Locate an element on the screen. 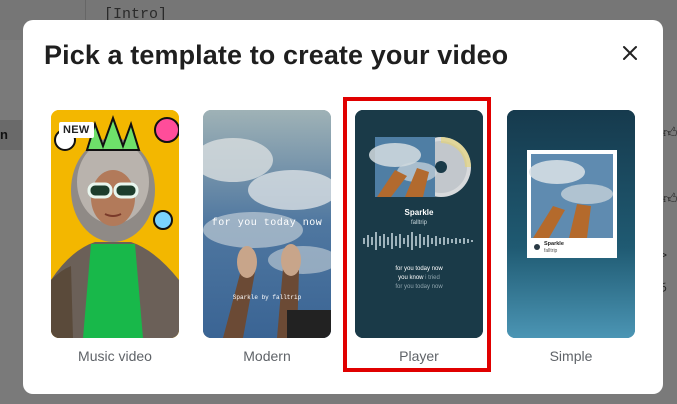  new-badge: NEW is located at coordinates (76, 130).